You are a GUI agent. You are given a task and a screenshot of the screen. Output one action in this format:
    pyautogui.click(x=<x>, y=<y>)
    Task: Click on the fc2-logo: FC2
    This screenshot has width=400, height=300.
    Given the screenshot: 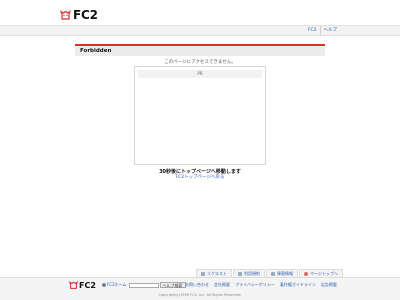 What is the action you would take?
    pyautogui.click(x=79, y=15)
    